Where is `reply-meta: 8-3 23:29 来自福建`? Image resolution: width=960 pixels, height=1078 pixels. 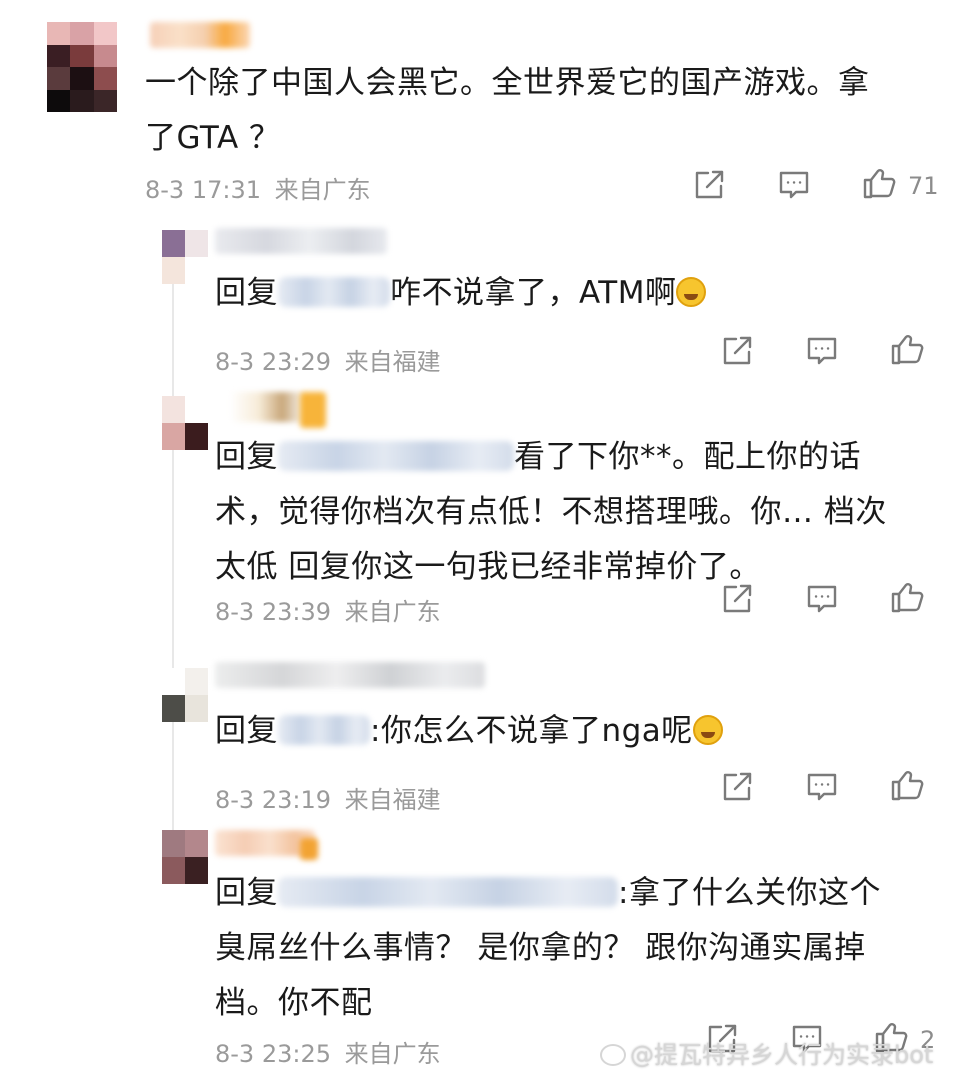
reply-meta: 8-3 23:29 来自福建 is located at coordinates (328, 359).